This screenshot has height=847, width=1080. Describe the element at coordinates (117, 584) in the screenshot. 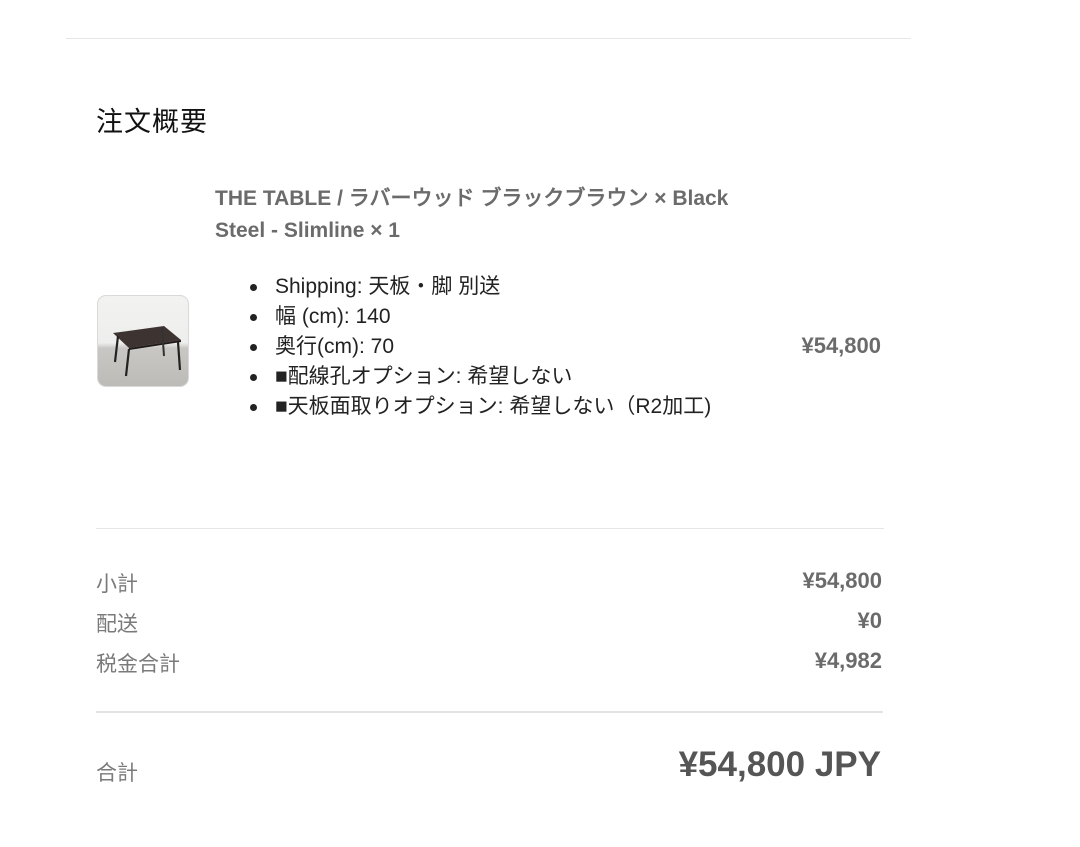

I see `subtotal-label: 小計` at that location.